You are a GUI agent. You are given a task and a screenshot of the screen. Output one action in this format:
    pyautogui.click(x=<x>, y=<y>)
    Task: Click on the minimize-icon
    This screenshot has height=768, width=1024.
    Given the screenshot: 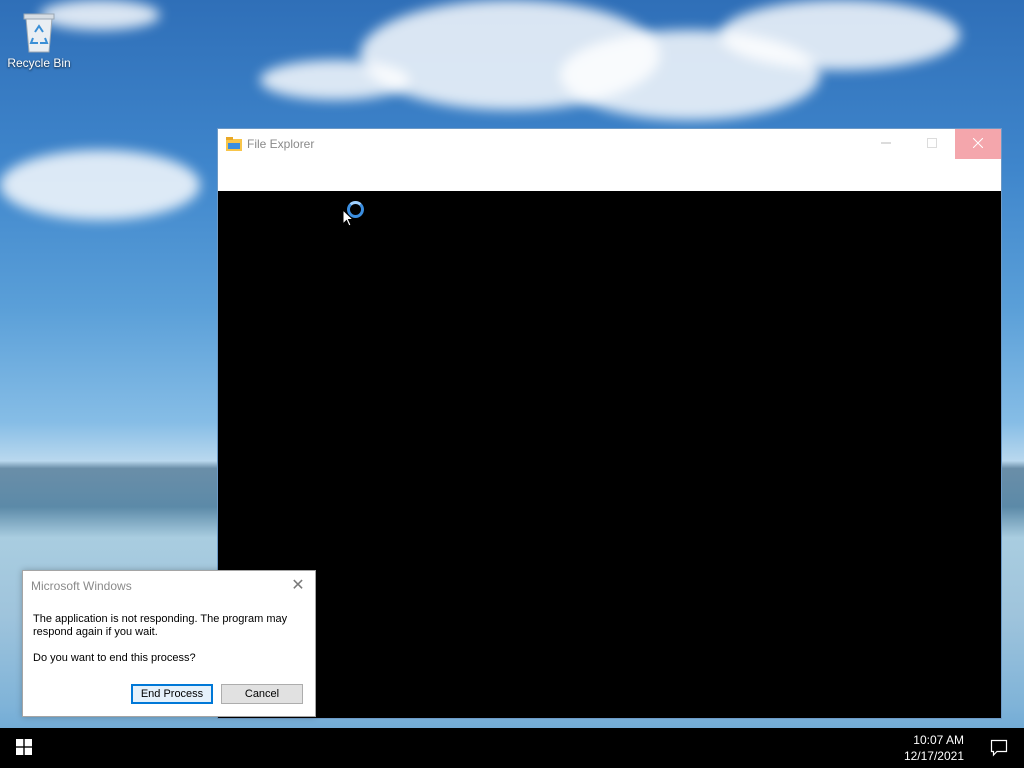 What is the action you would take?
    pyautogui.click(x=886, y=144)
    